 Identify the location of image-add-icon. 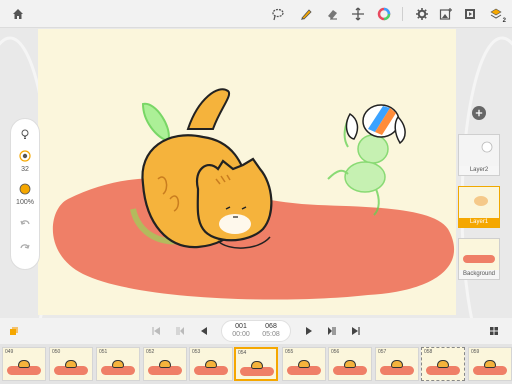
(446, 14).